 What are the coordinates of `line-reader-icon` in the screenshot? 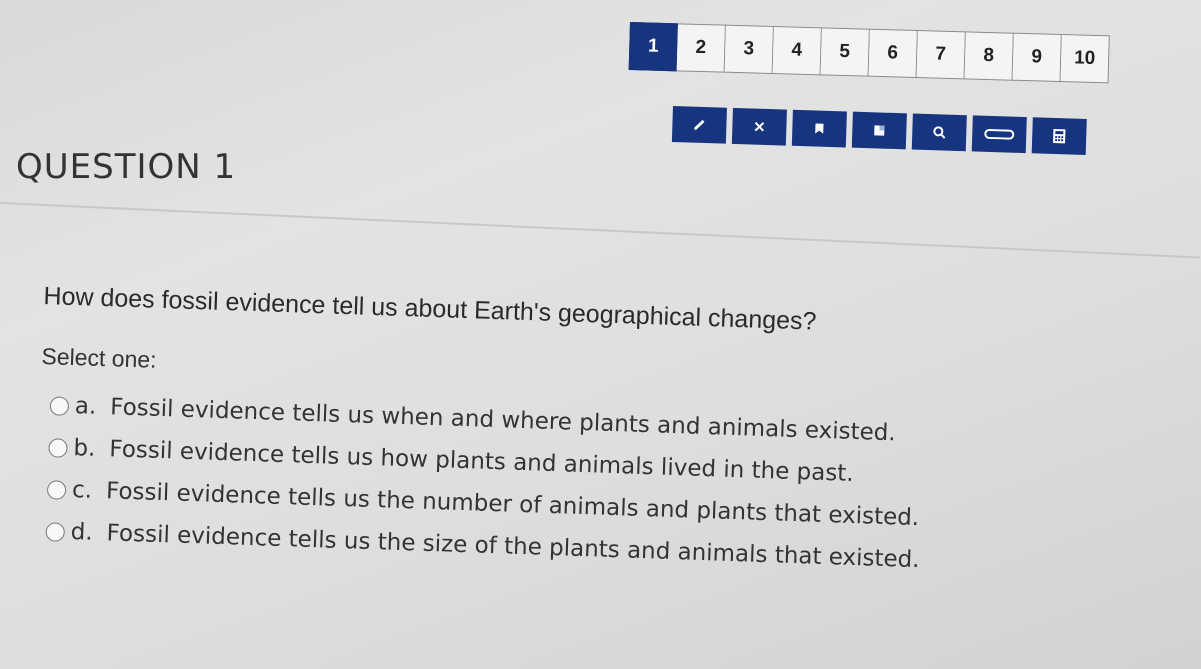 It's located at (999, 134).